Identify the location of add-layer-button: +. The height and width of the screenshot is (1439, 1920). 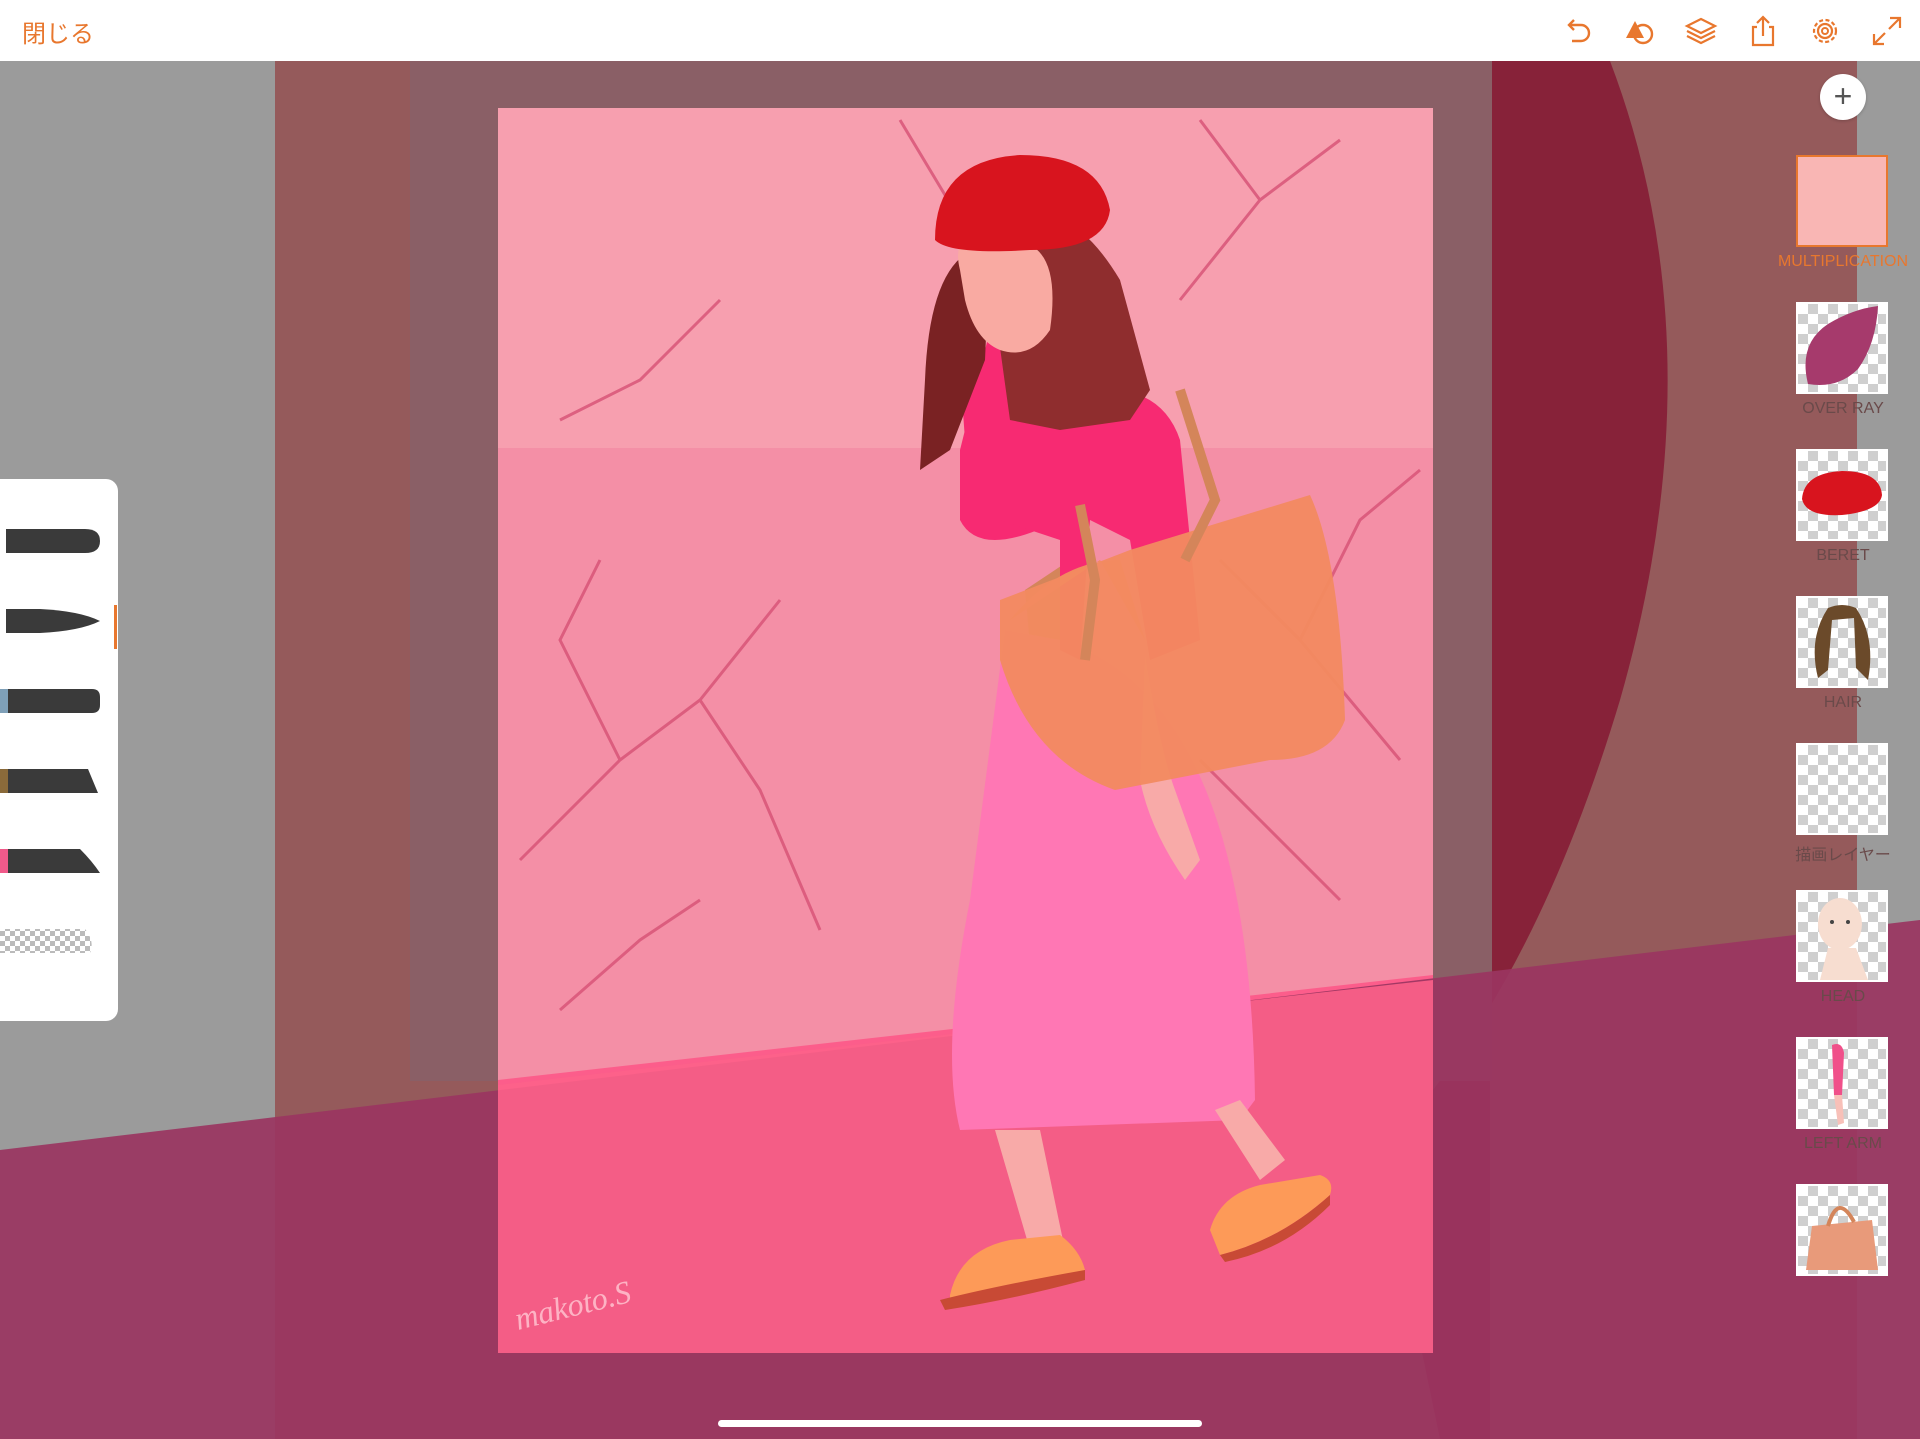
(1843, 97).